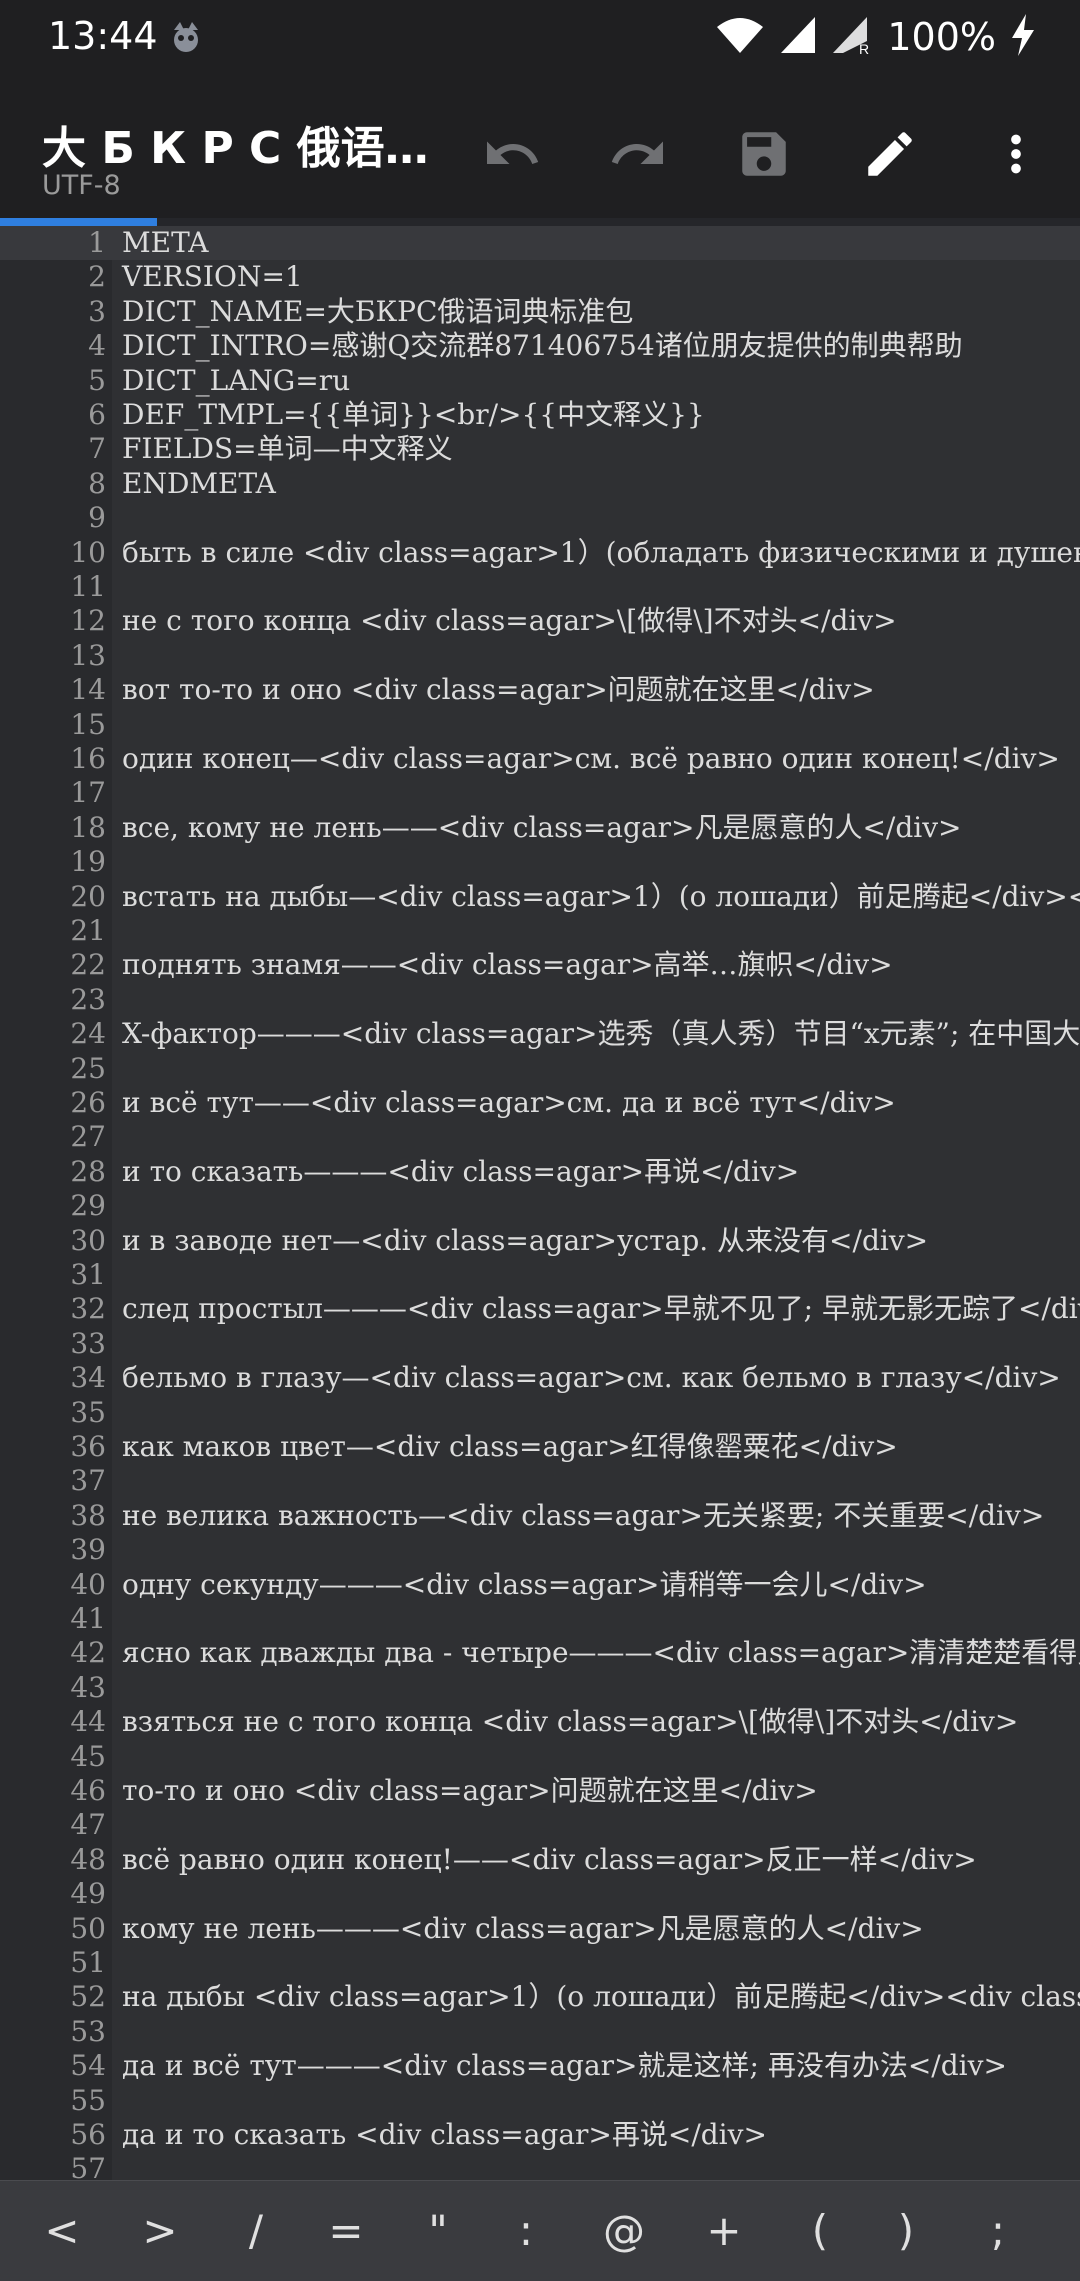 This screenshot has width=1080, height=2281. I want to click on symbol-key-double-quote: ", so click(438, 2231).